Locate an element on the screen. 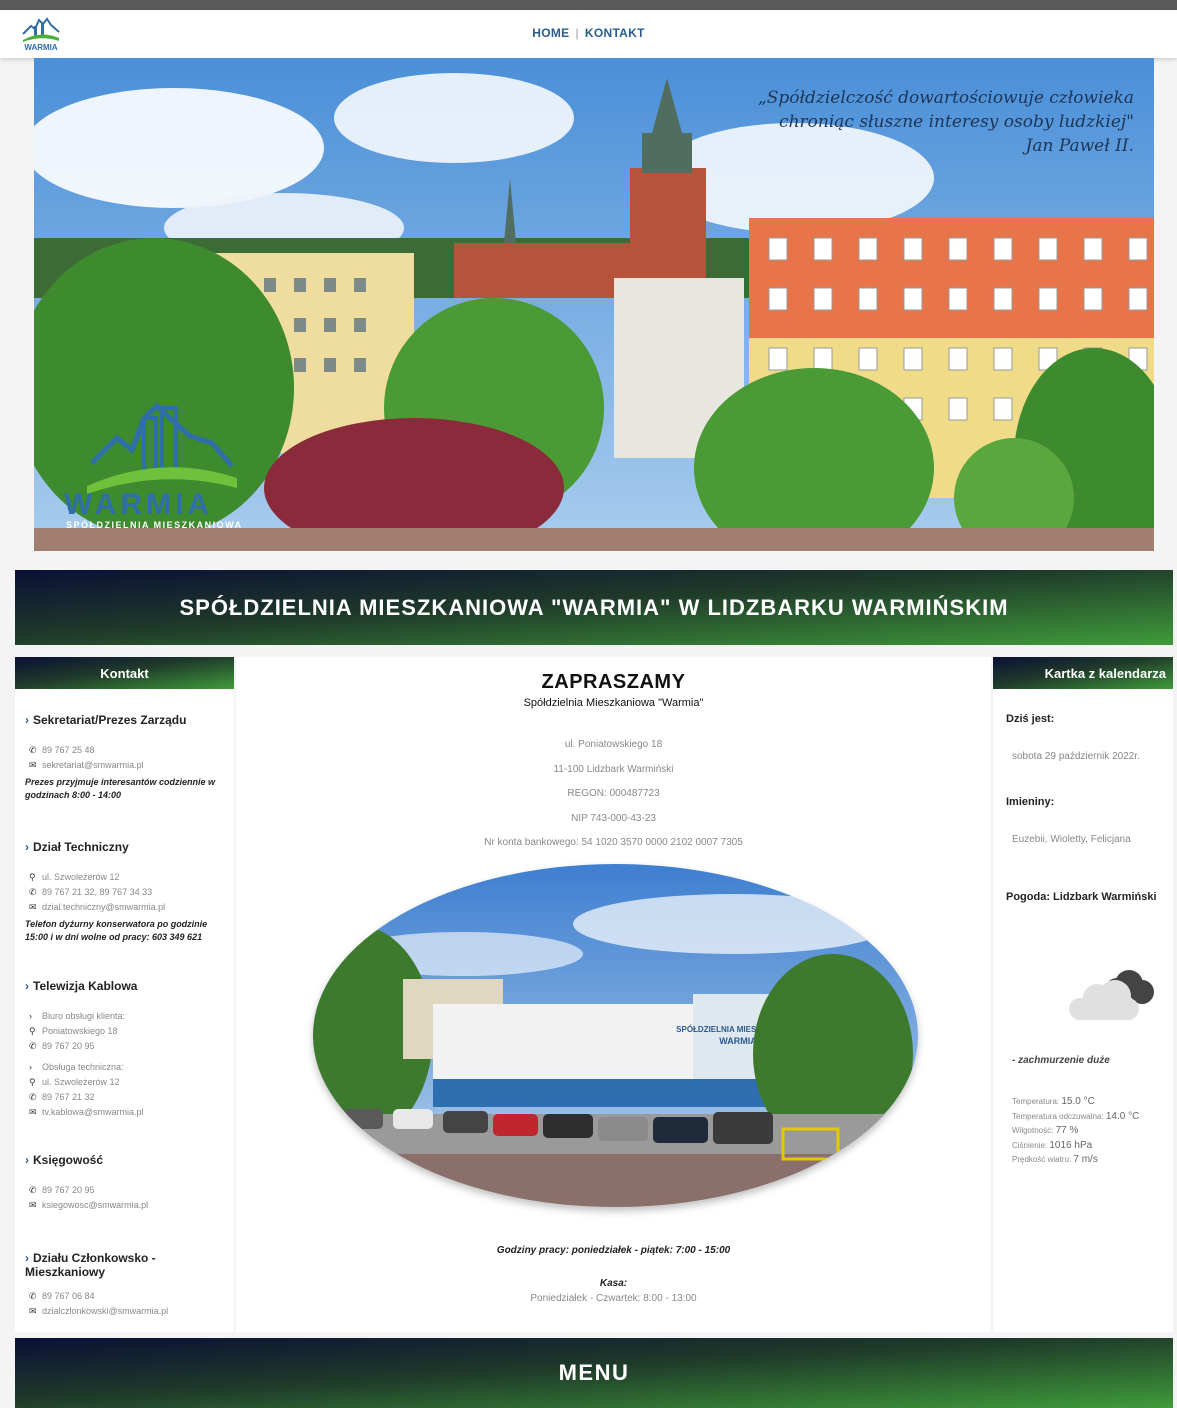  section-title: Telewizja Kablowa is located at coordinates (85, 986).